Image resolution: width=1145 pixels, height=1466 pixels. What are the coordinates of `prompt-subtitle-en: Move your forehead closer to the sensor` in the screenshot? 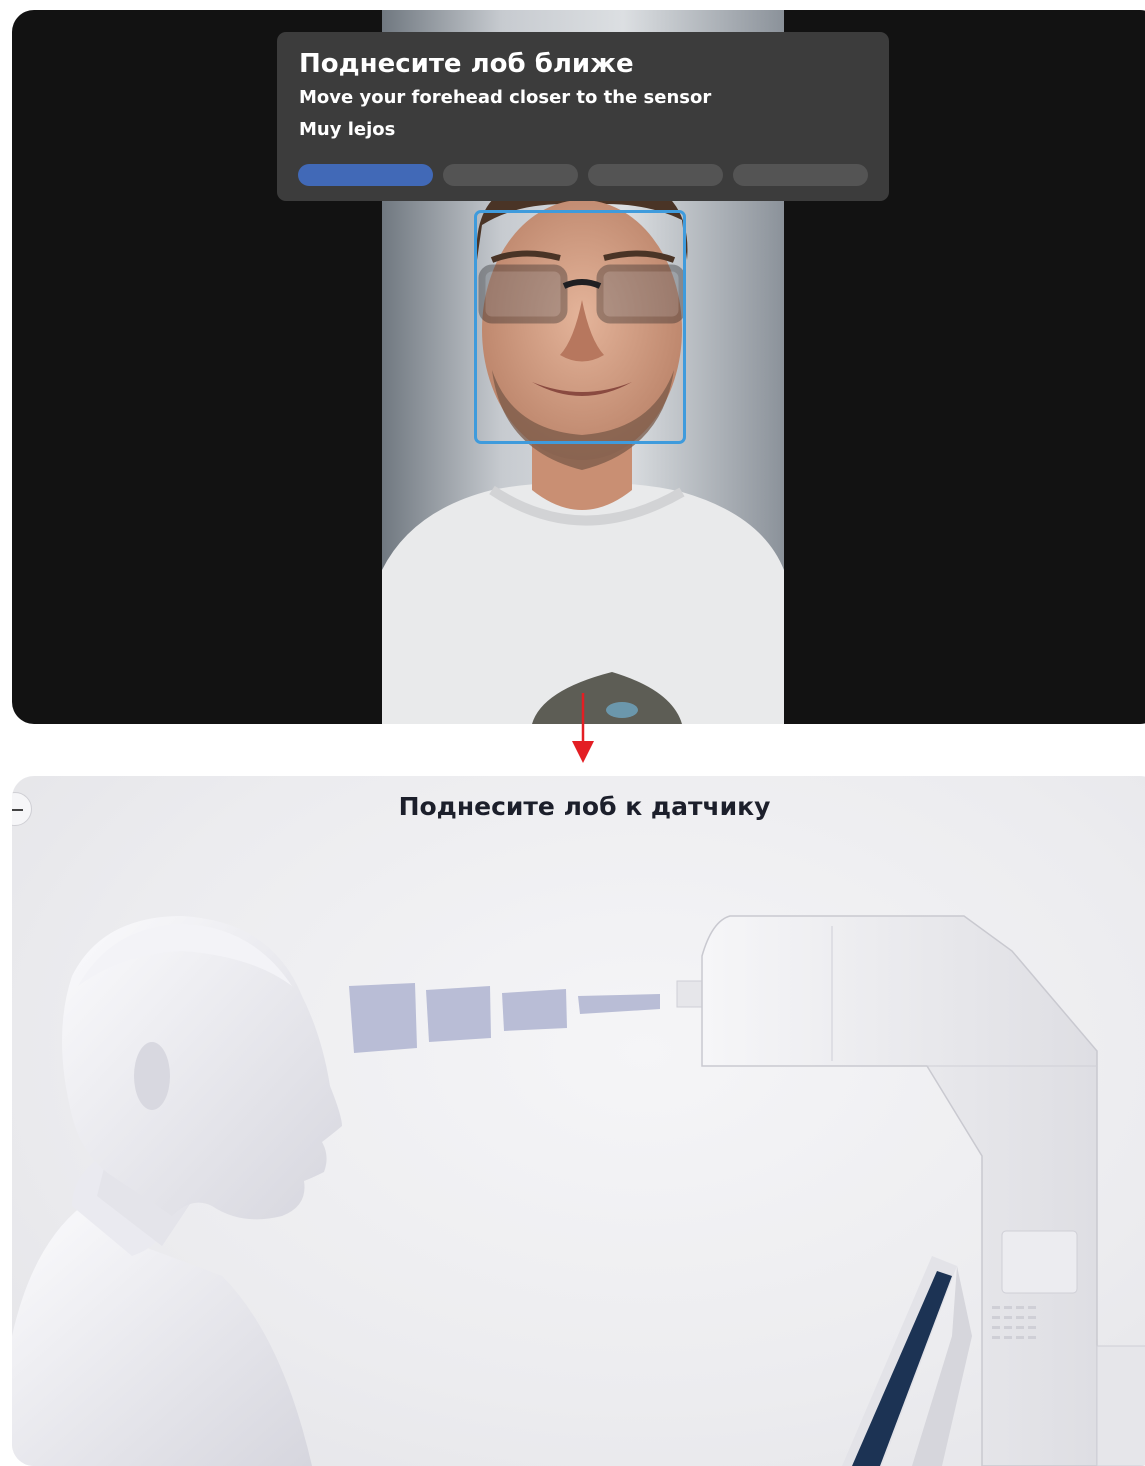 It's located at (505, 97).